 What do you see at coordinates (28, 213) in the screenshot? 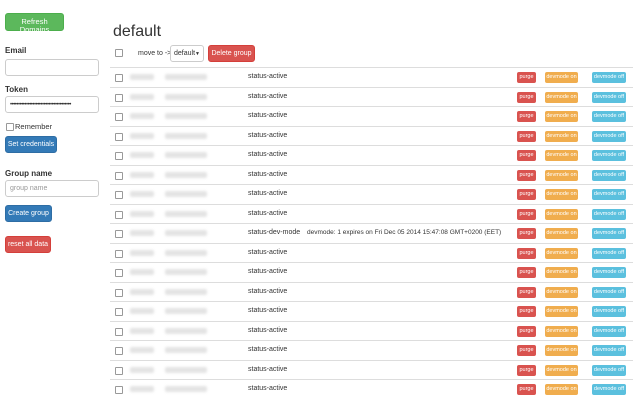
I see `create-group-button: Create group` at bounding box center [28, 213].